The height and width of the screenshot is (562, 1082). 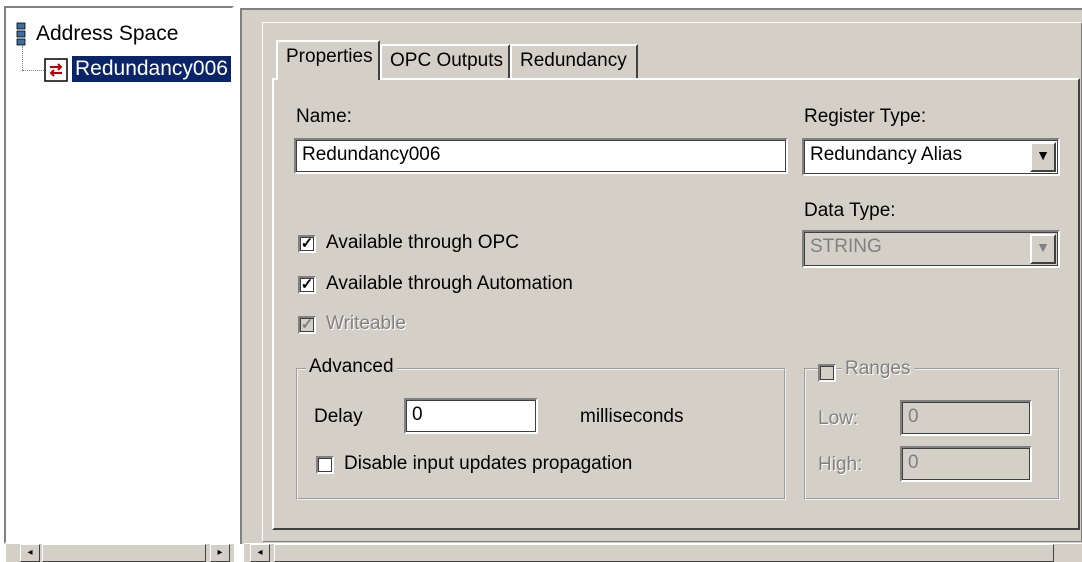 I want to click on low-value: 0, so click(x=913, y=416).